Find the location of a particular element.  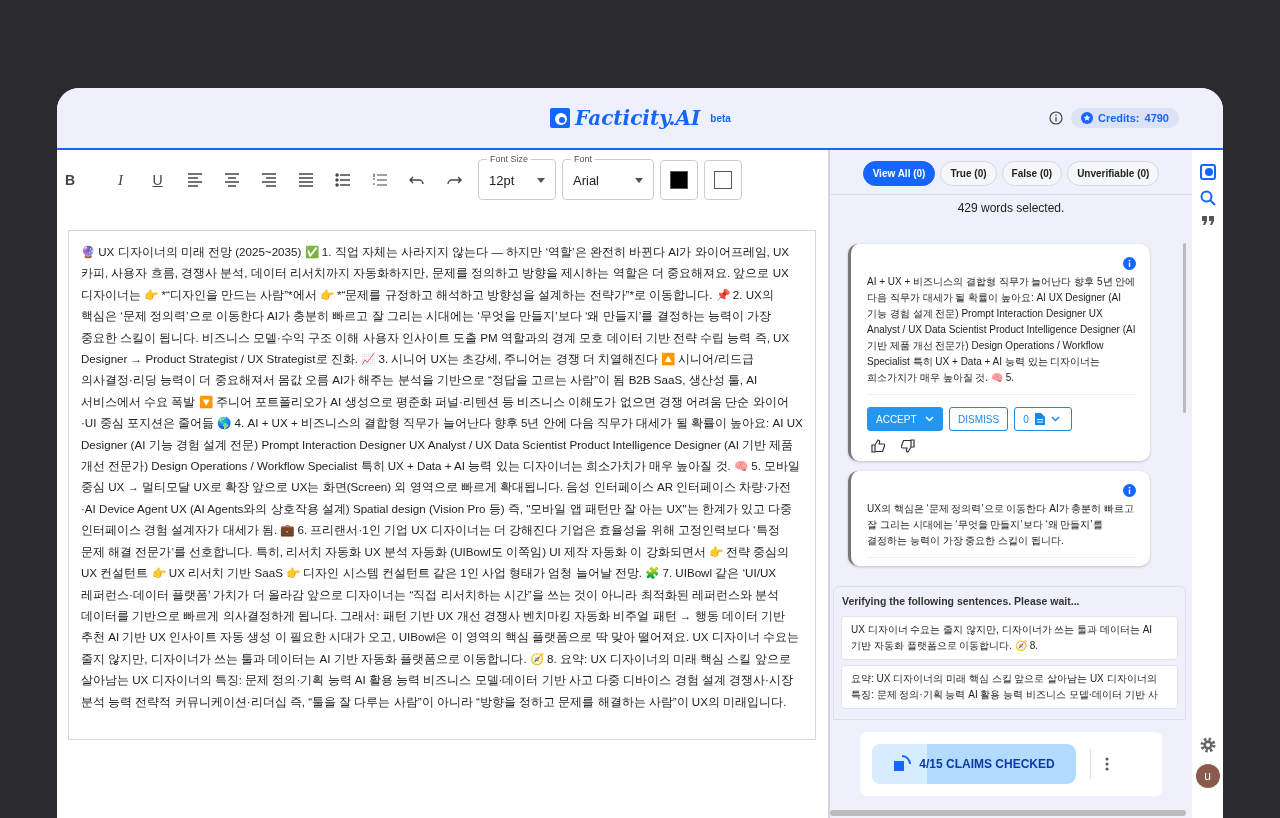

filter-tab: False (0) is located at coordinates (1032, 173).